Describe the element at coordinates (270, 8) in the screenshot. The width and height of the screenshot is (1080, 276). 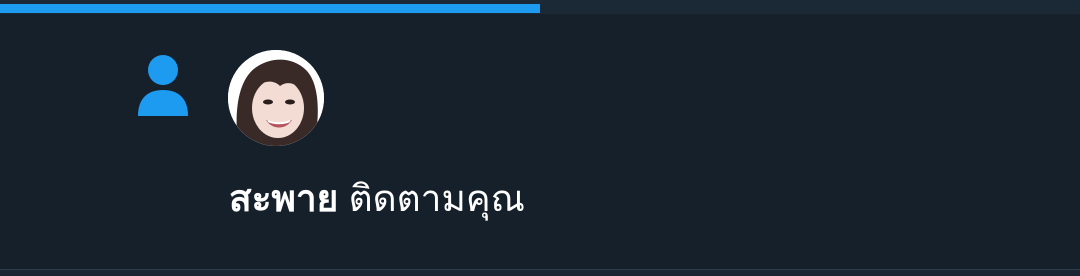
I see `loading-progress-fill` at that location.